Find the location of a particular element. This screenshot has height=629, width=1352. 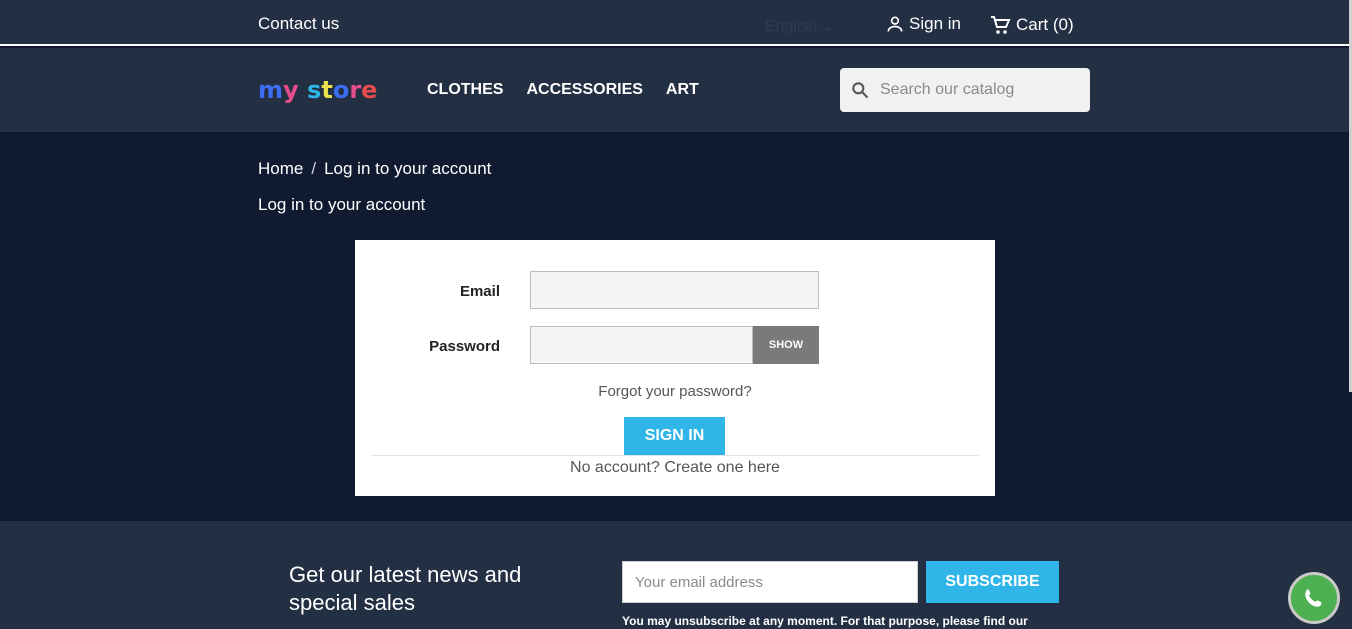

main-menu: CLOTHES ACCESSORIES ART is located at coordinates (563, 90).